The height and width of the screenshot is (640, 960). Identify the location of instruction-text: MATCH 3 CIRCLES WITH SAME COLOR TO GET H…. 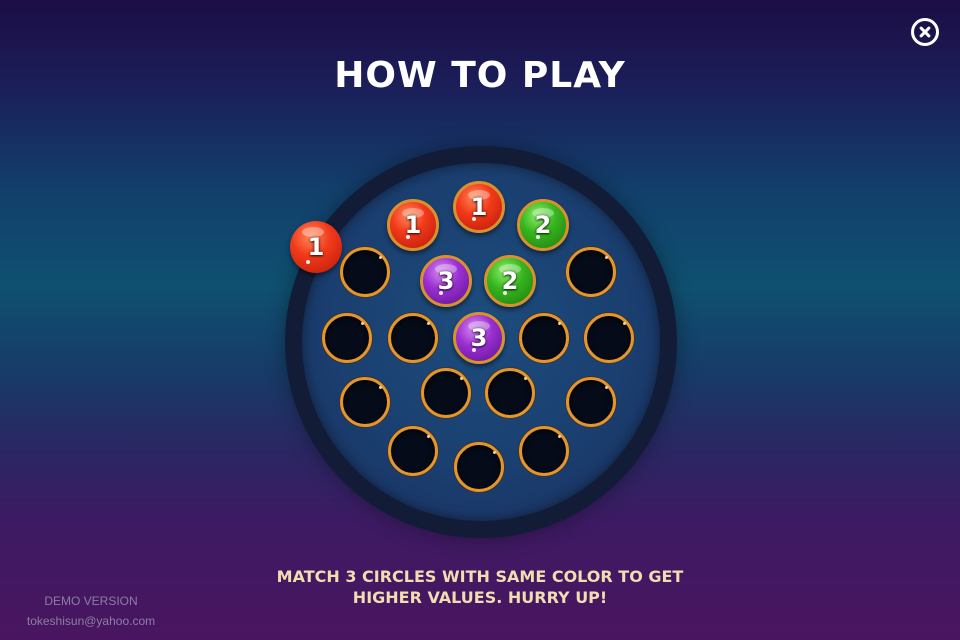
(480, 587).